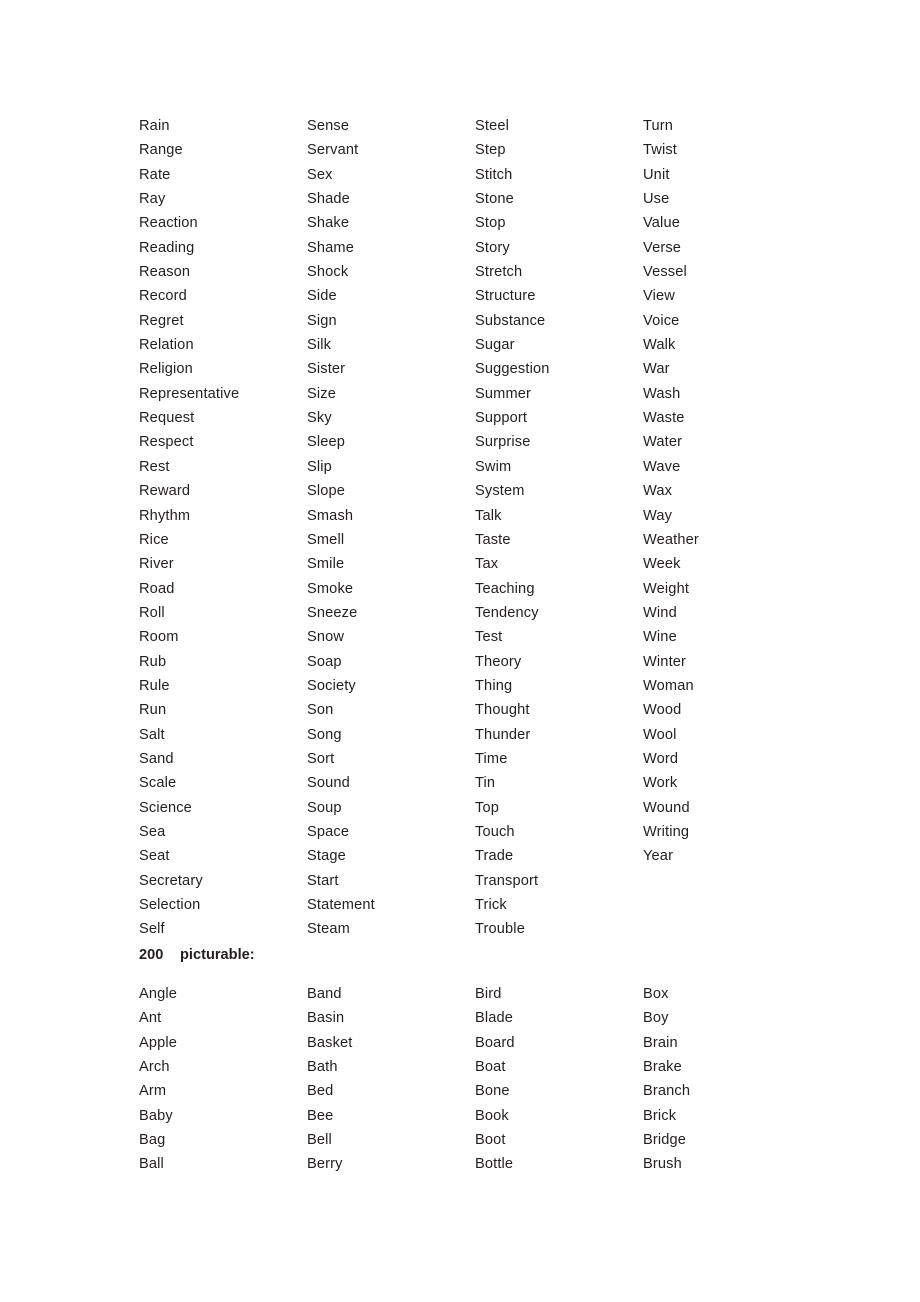 The image size is (920, 1302). Describe the element at coordinates (490, 223) in the screenshot. I see `word-item: Stop` at that location.